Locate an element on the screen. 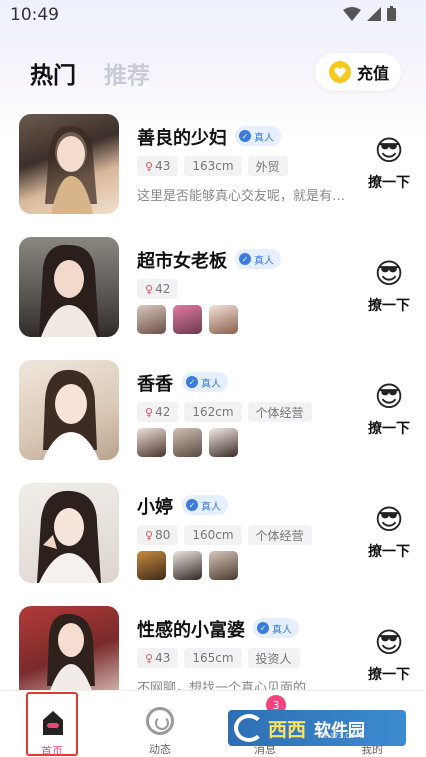  battery-icon is located at coordinates (391, 13).